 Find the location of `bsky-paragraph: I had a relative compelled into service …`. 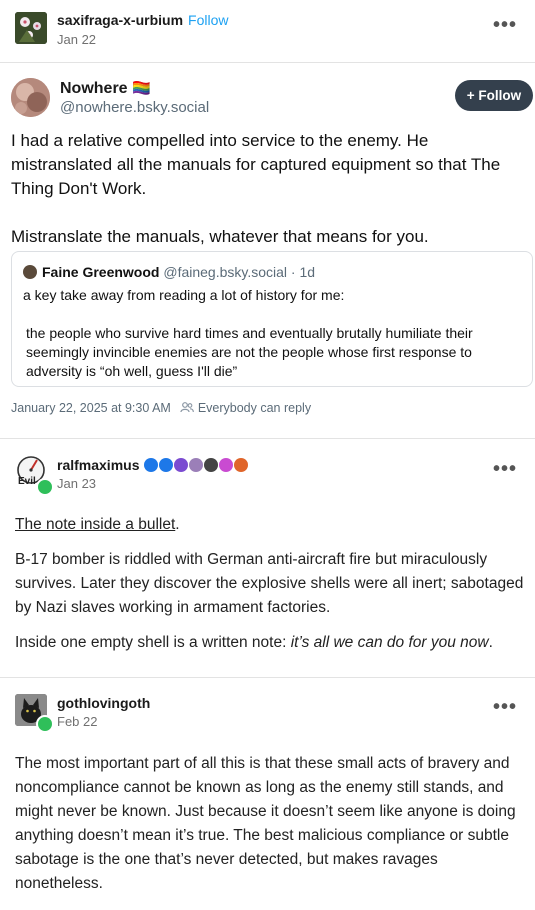

bsky-paragraph: I had a relative compelled into service … is located at coordinates (256, 164).